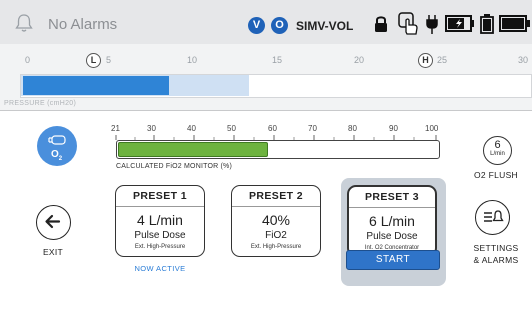 This screenshot has height=327, width=532. What do you see at coordinates (24, 23) in the screenshot?
I see `bell-icon` at bounding box center [24, 23].